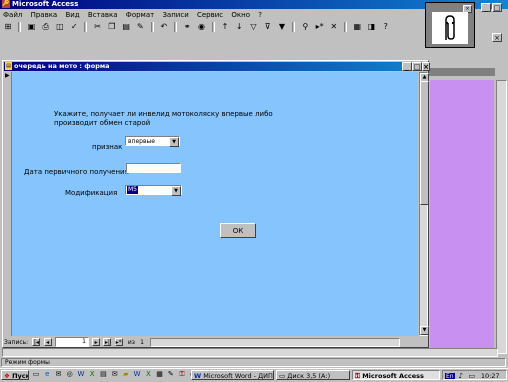 This screenshot has height=382, width=508. What do you see at coordinates (175, 15) in the screenshot?
I see `menu-records: Записи` at bounding box center [175, 15].